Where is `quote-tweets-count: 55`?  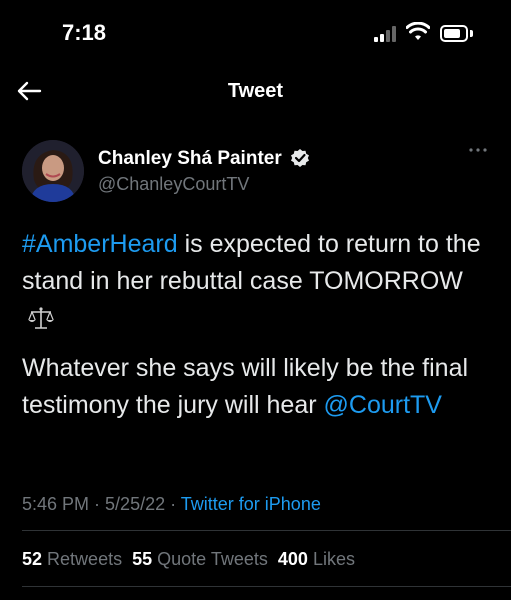 quote-tweets-count: 55 is located at coordinates (142, 559).